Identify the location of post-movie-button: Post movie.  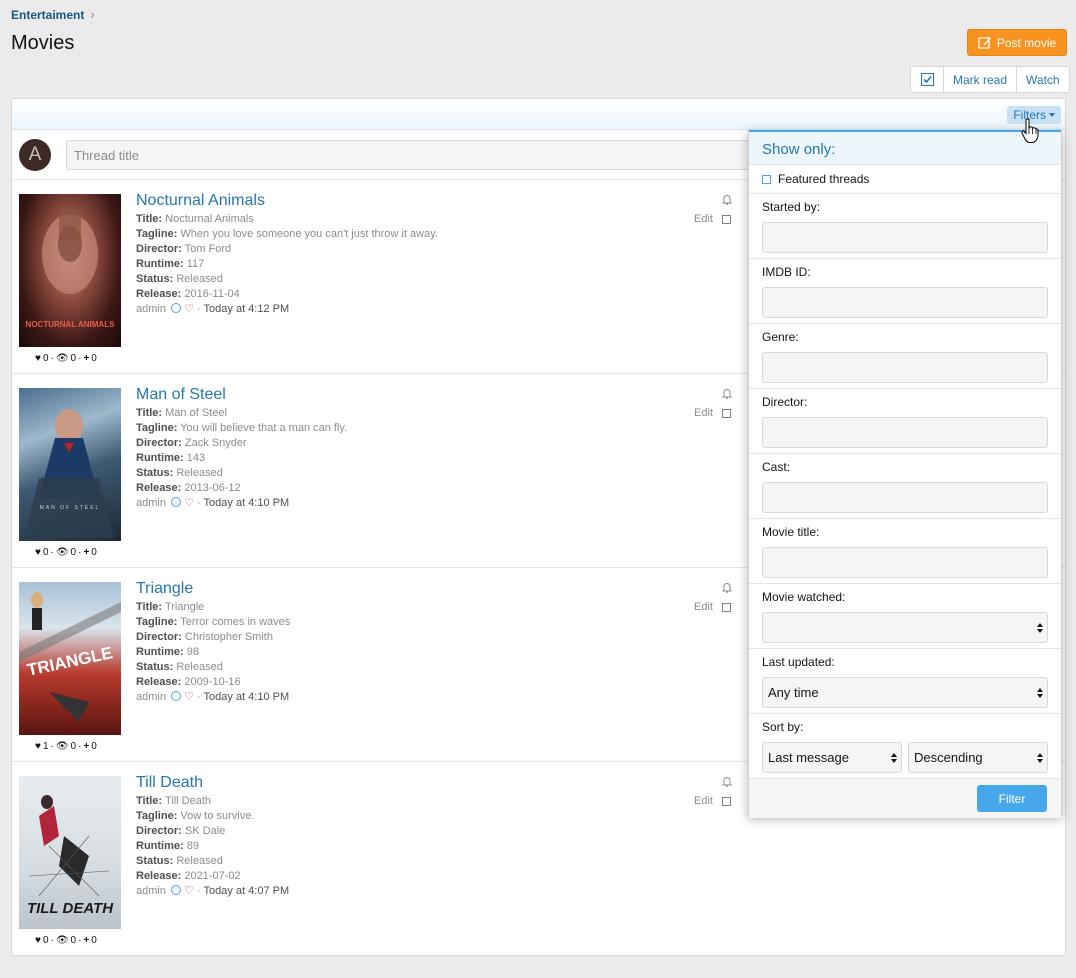
(1017, 42).